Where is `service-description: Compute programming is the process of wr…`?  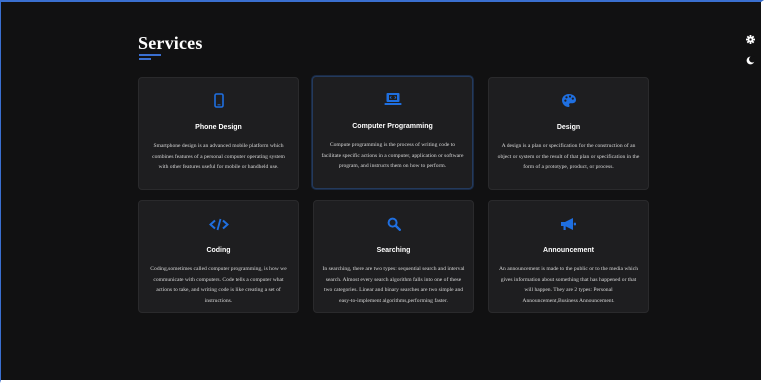 service-description: Compute programming is the process of wr… is located at coordinates (392, 155).